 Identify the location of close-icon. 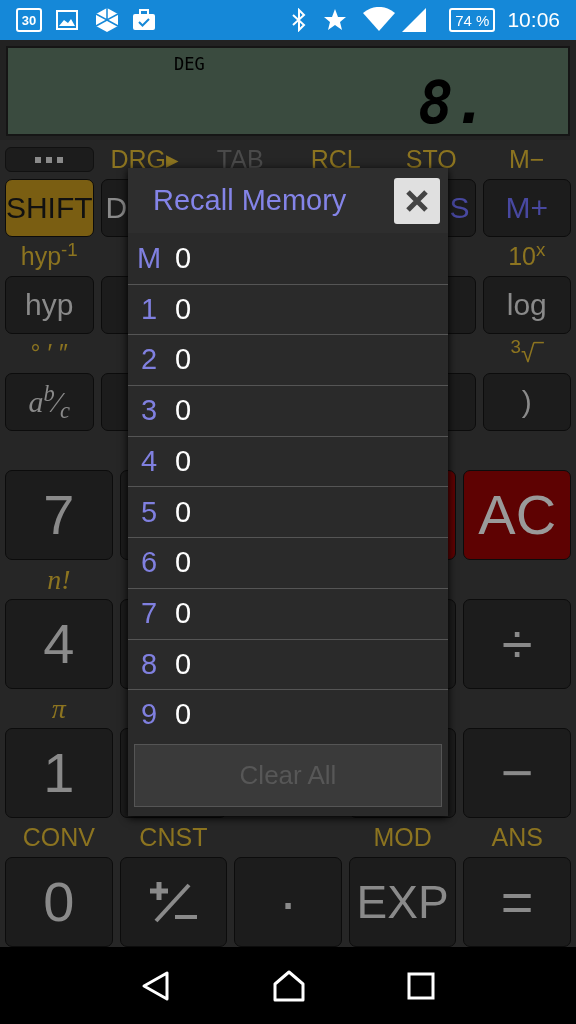
(417, 200).